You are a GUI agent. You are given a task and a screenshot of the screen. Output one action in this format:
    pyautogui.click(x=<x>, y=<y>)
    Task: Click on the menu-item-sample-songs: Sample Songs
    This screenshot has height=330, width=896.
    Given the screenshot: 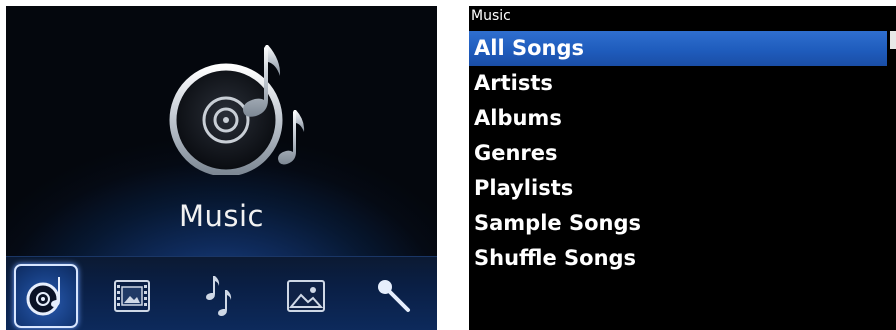 What is the action you would take?
    pyautogui.click(x=678, y=223)
    